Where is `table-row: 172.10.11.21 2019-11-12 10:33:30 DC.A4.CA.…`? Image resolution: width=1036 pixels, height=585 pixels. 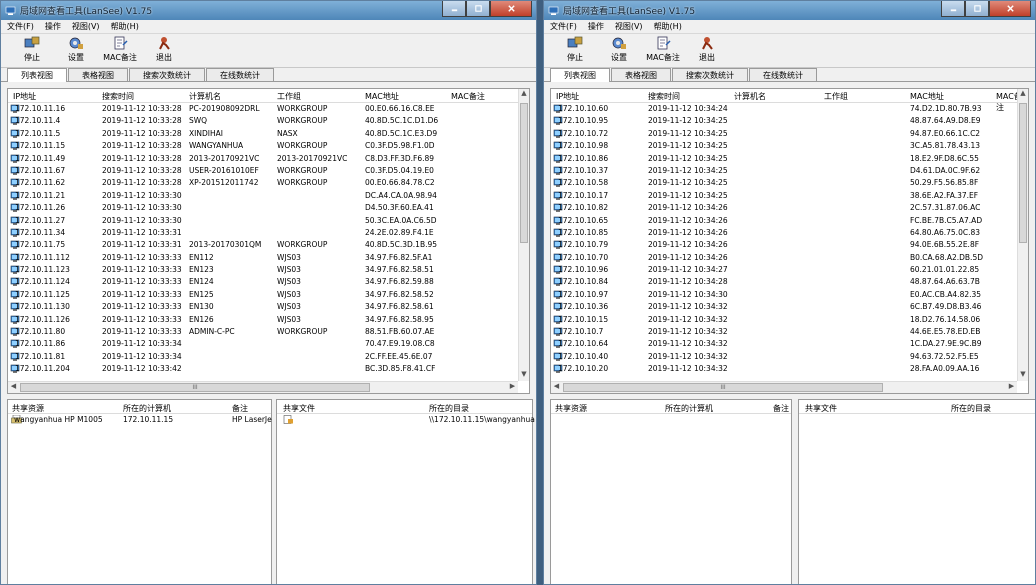 table-row: 172.10.11.21 2019-11-12 10:33:30 DC.A4.CA.… is located at coordinates (268, 196).